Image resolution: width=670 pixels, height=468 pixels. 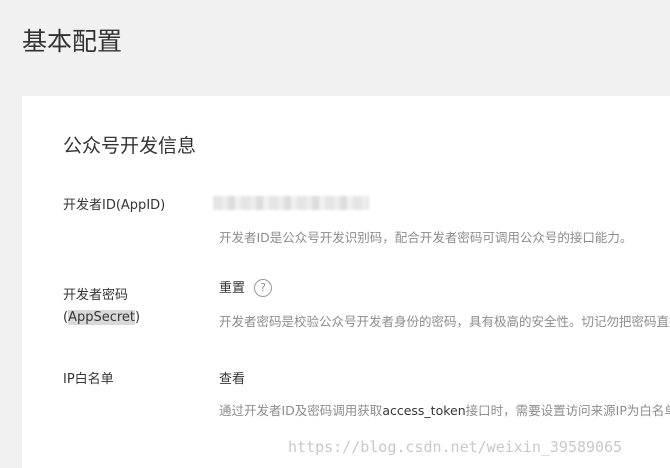 I want to click on appid-tip: 开发者ID是公众号开发识别码，配合开发者密码可调用公众号的接口能力。, so click(x=426, y=237).